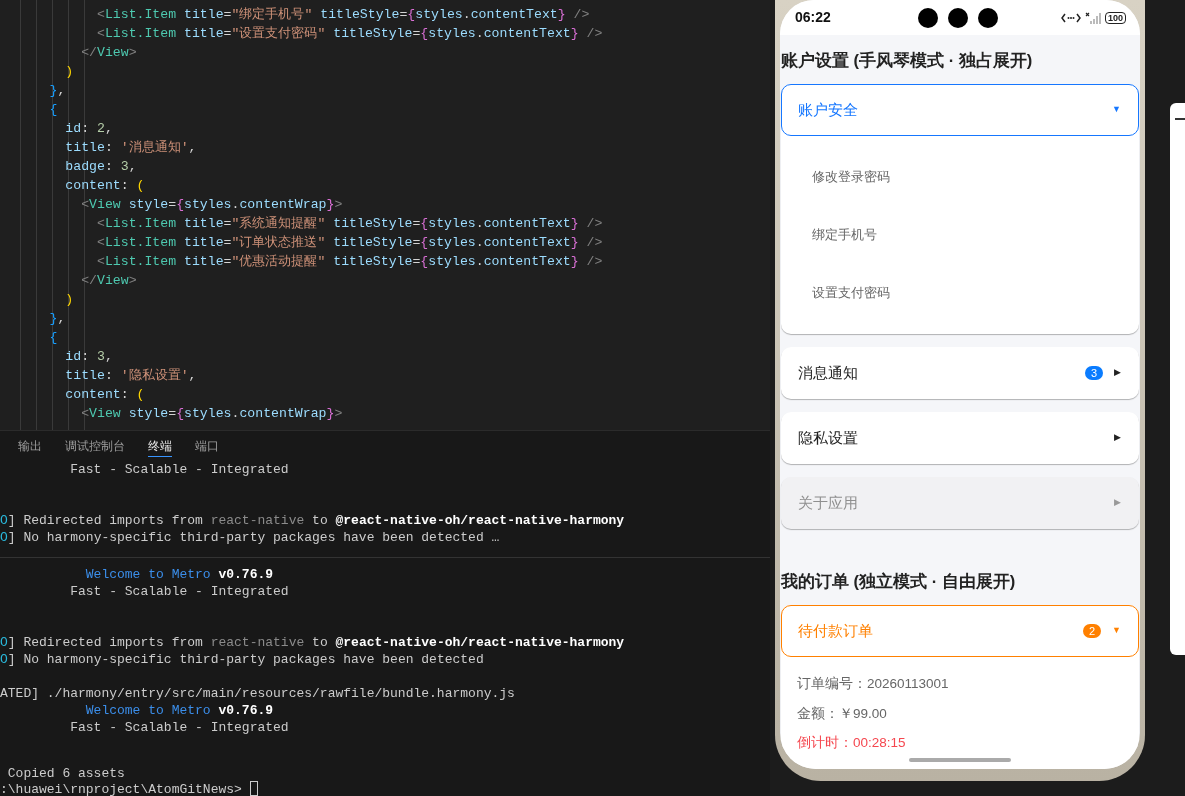 Image resolution: width=1185 pixels, height=796 pixels. What do you see at coordinates (1070, 17) in the screenshot?
I see `data-transfer-icon` at bounding box center [1070, 17].